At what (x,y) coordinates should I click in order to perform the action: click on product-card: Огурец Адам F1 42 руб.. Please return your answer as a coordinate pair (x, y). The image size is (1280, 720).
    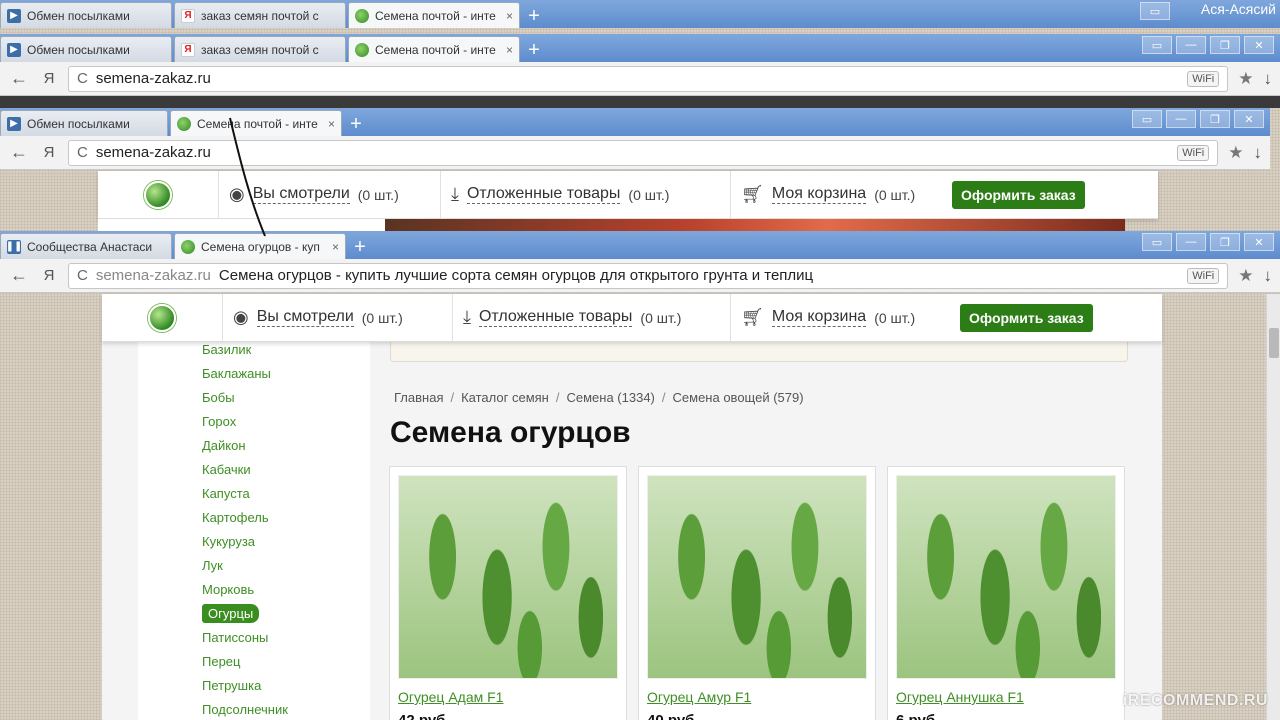
    Looking at the image, I should click on (508, 593).